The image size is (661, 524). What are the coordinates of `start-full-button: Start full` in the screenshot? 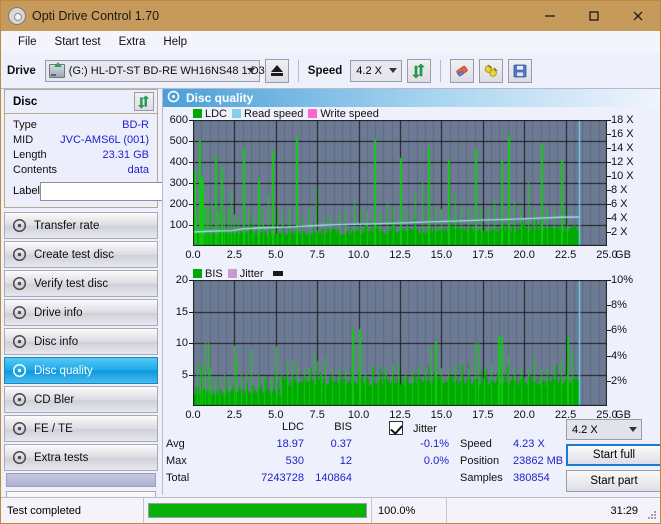 It's located at (613, 455).